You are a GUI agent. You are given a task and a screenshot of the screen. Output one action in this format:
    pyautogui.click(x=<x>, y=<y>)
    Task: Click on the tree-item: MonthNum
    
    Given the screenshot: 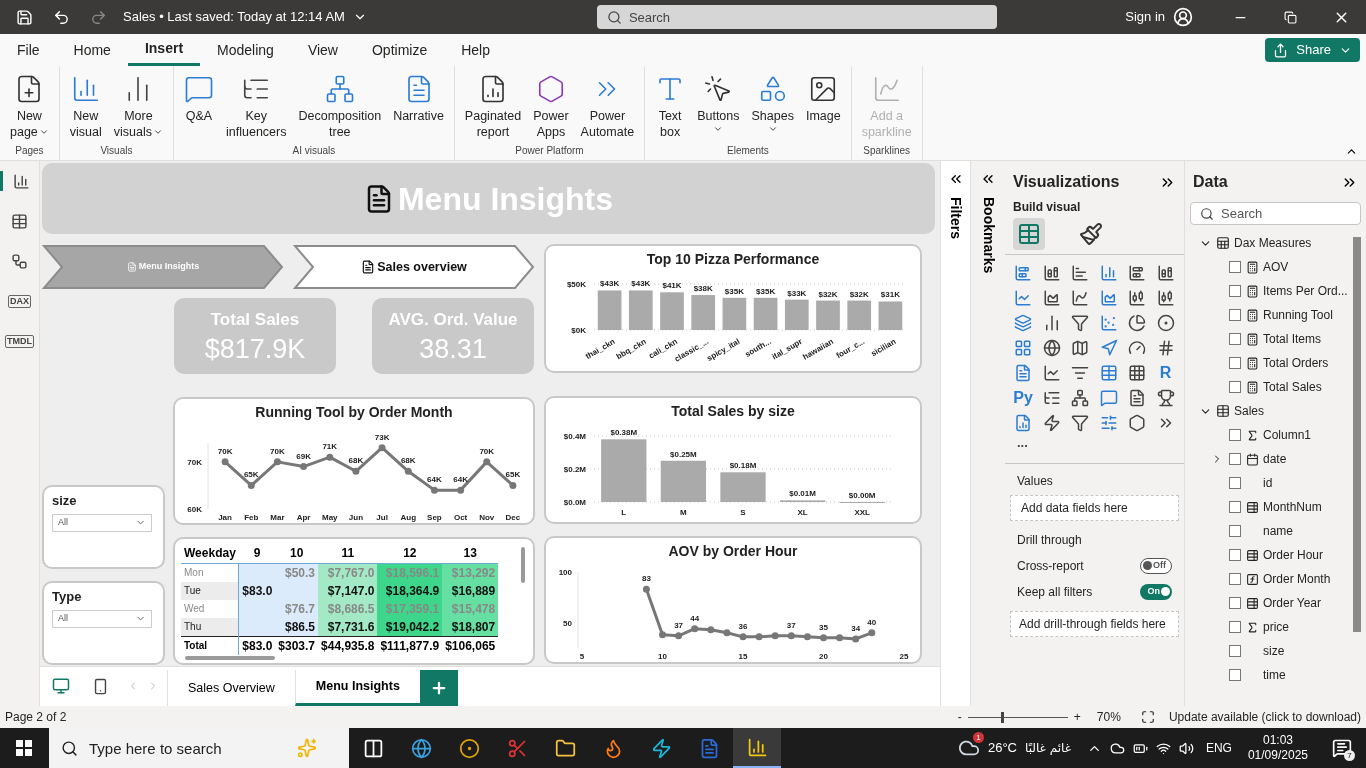 What is the action you would take?
    pyautogui.click(x=1275, y=507)
    